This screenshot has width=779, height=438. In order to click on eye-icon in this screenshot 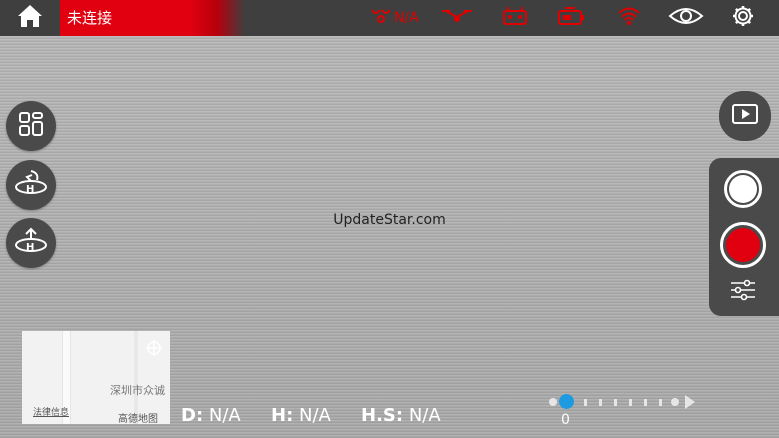, I will do `click(686, 18)`.